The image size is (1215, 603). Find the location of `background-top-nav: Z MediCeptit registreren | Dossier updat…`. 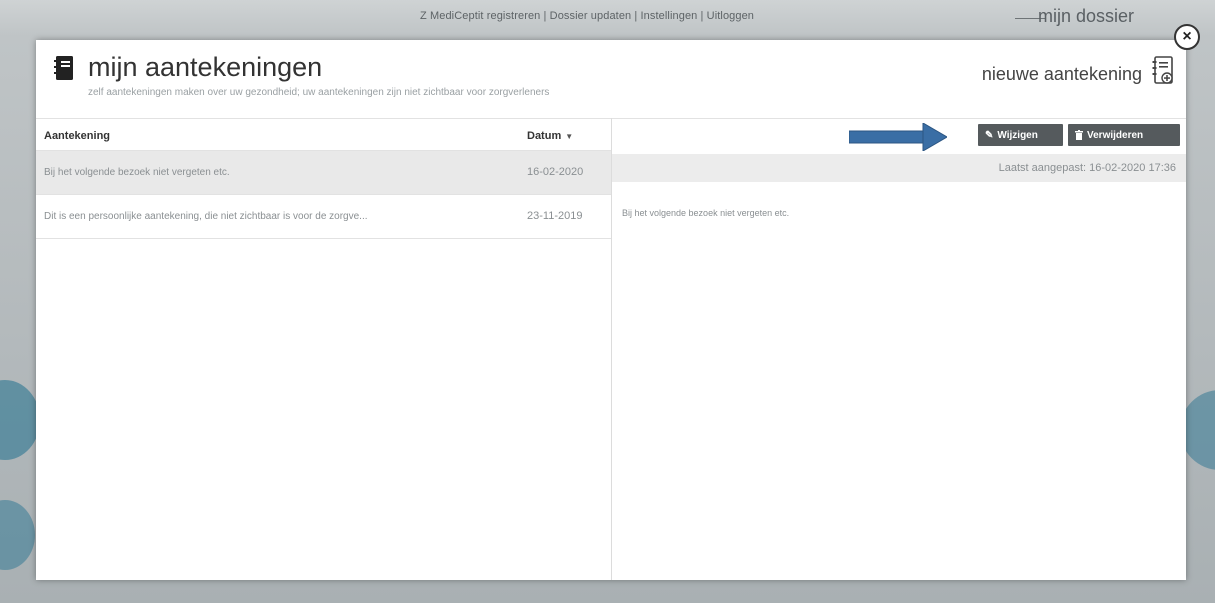

background-top-nav: Z MediCeptit registreren | Dossier updat… is located at coordinates (587, 16).